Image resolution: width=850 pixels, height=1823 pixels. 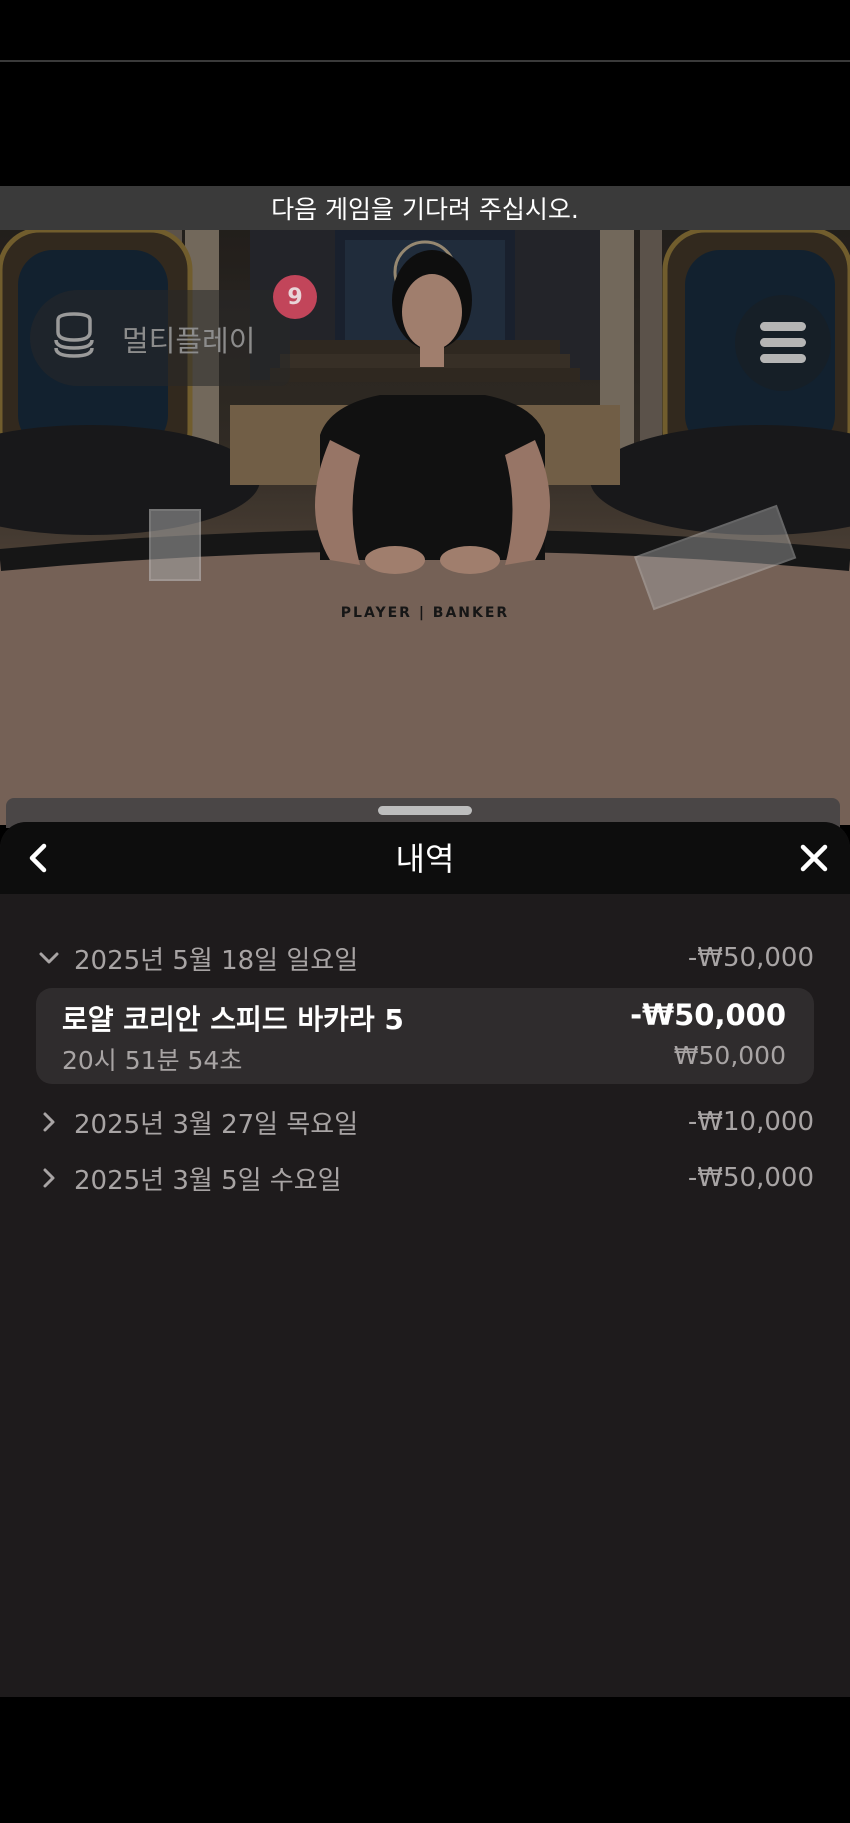 I want to click on group-amount: -₩10,000, so click(x=750, y=1122).